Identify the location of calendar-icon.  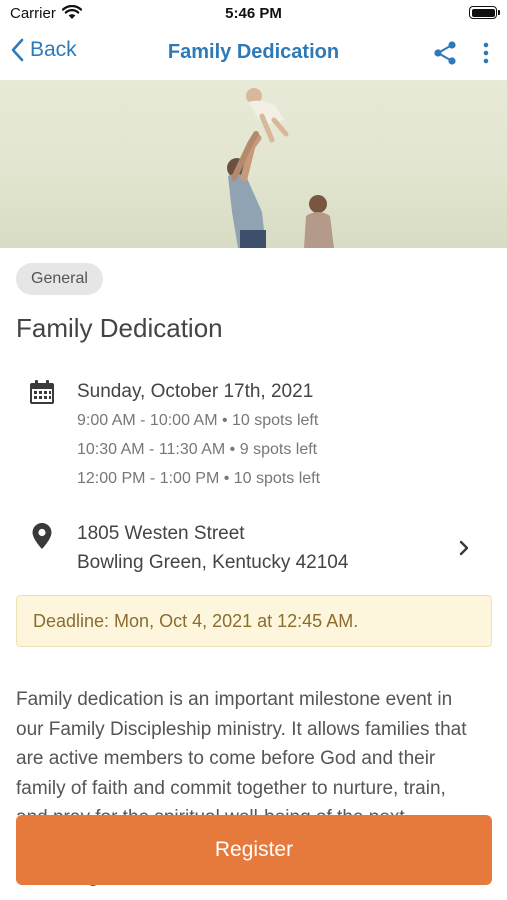
(42, 394).